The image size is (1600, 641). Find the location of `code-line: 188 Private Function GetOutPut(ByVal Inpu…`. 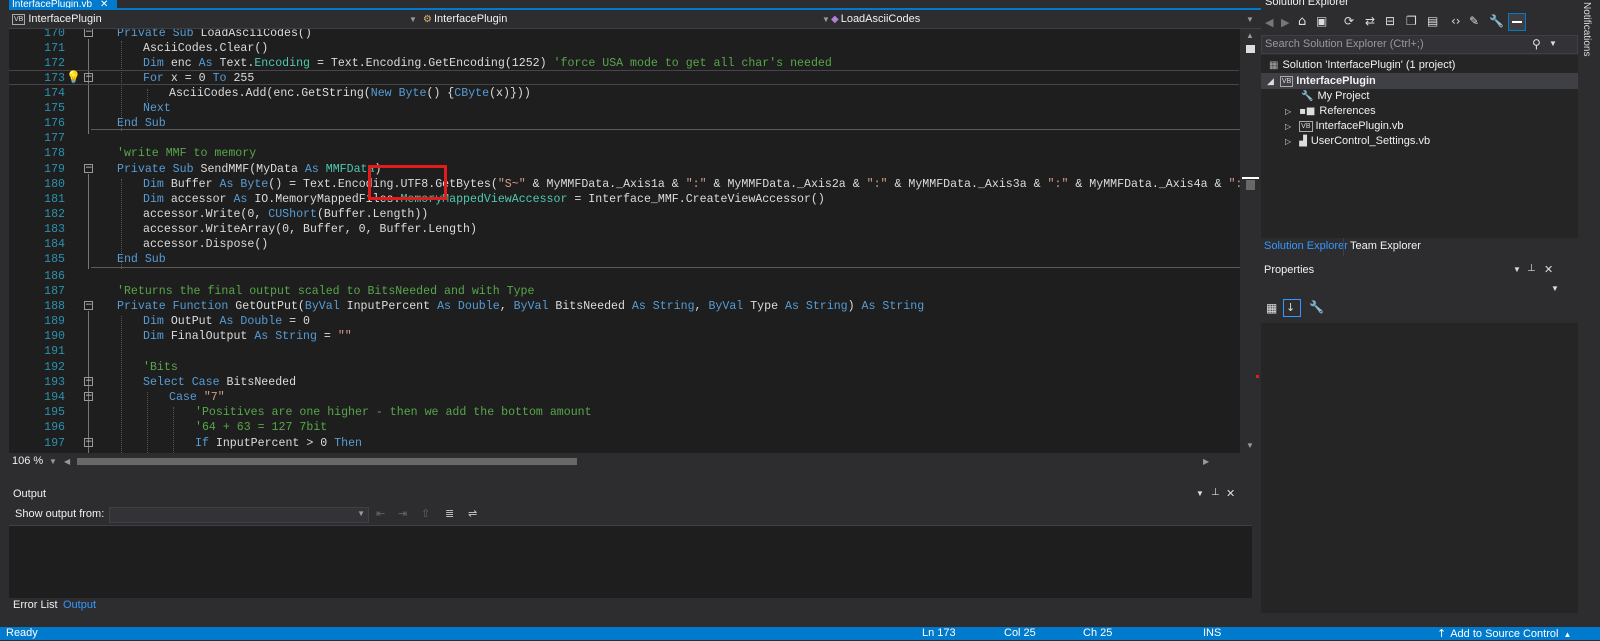

code-line: 188 Private Function GetOutPut(ByVal Inpu… is located at coordinates (624, 306).